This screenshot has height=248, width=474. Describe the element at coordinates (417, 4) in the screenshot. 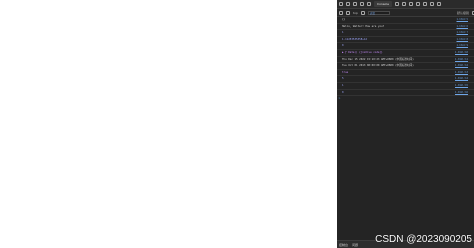

I see `add-tab-icon` at that location.